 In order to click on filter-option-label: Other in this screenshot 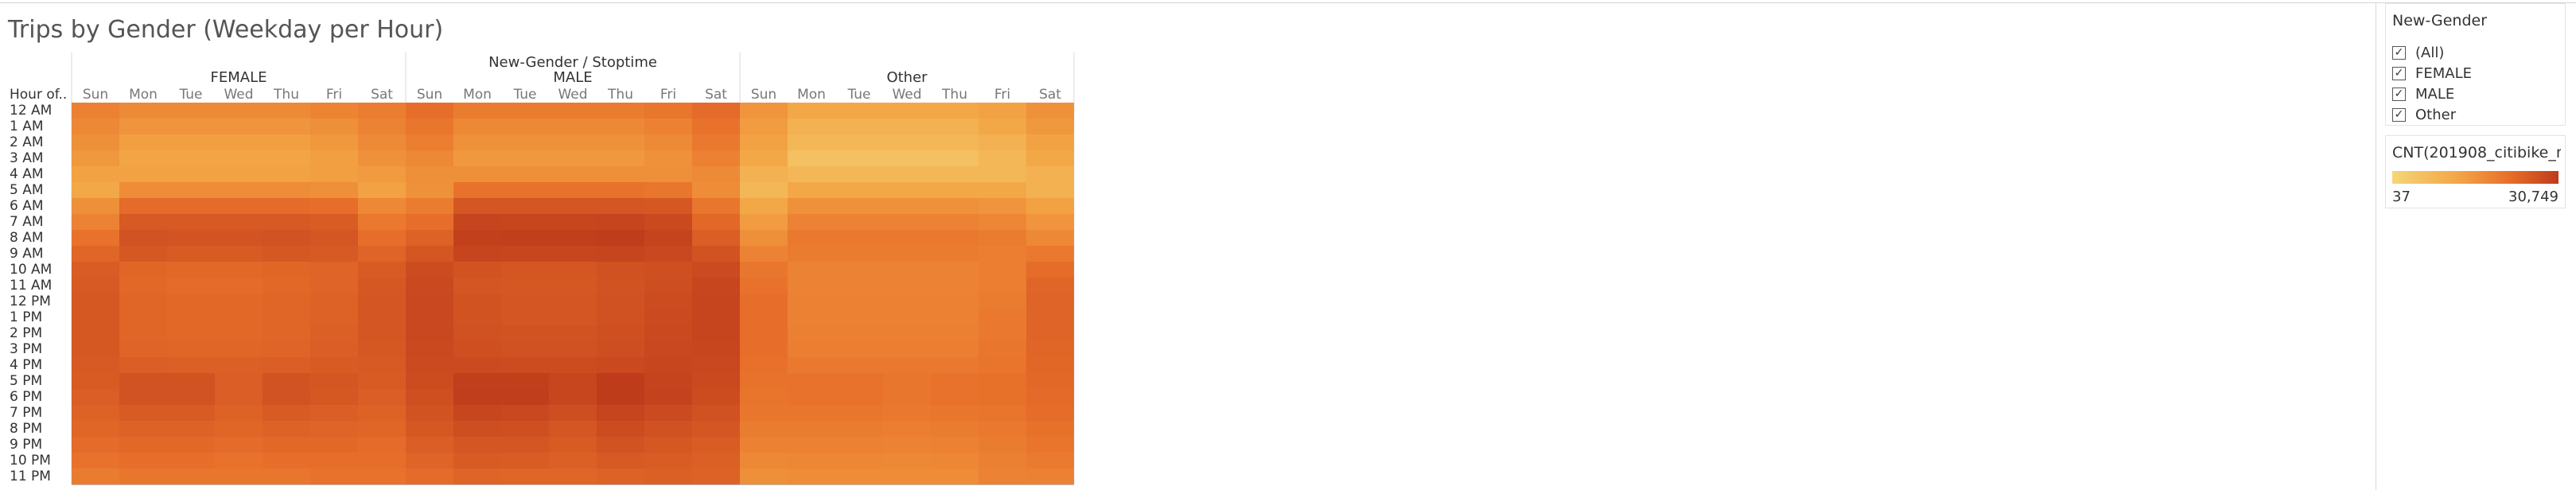, I will do `click(2436, 114)`.